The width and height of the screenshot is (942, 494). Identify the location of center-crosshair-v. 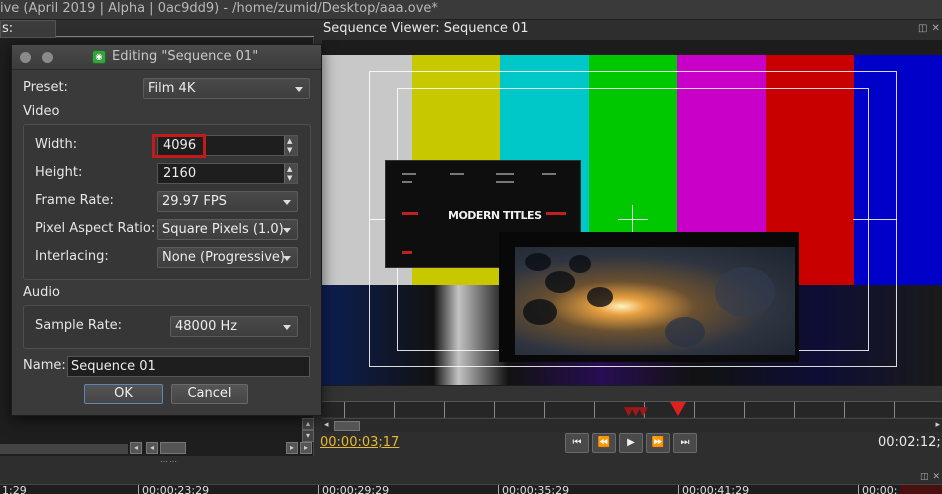
(632, 220).